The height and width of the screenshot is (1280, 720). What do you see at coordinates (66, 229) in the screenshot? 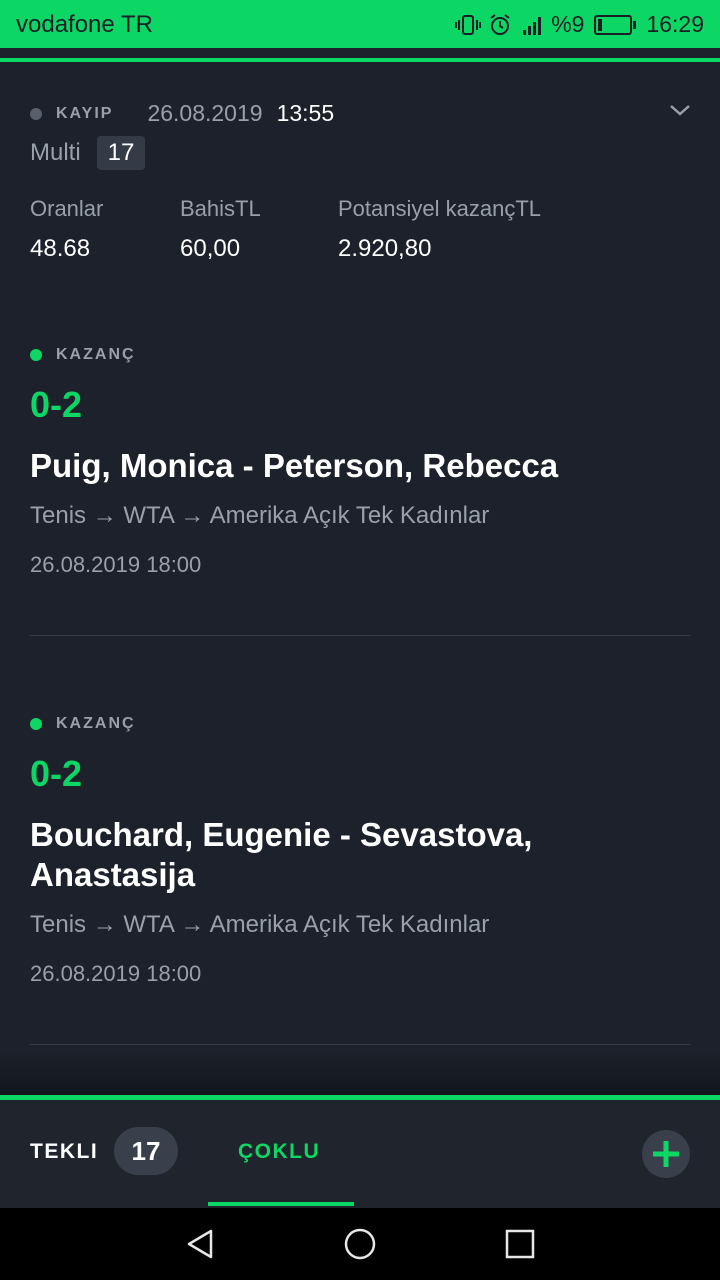
I see `odds-stat: Oranlar 48.68` at bounding box center [66, 229].